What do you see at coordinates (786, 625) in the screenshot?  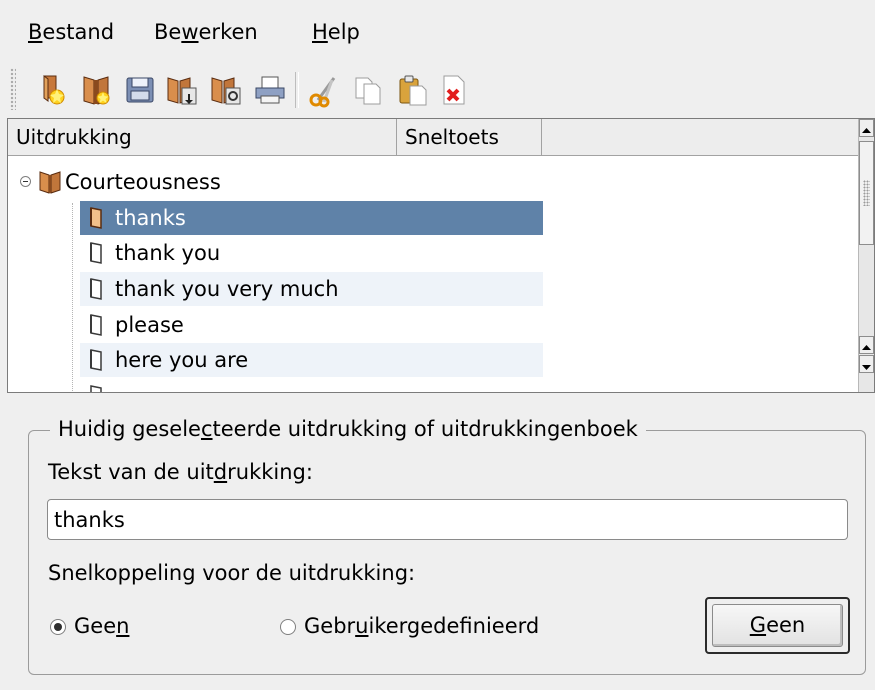 I see `button-label: een` at bounding box center [786, 625].